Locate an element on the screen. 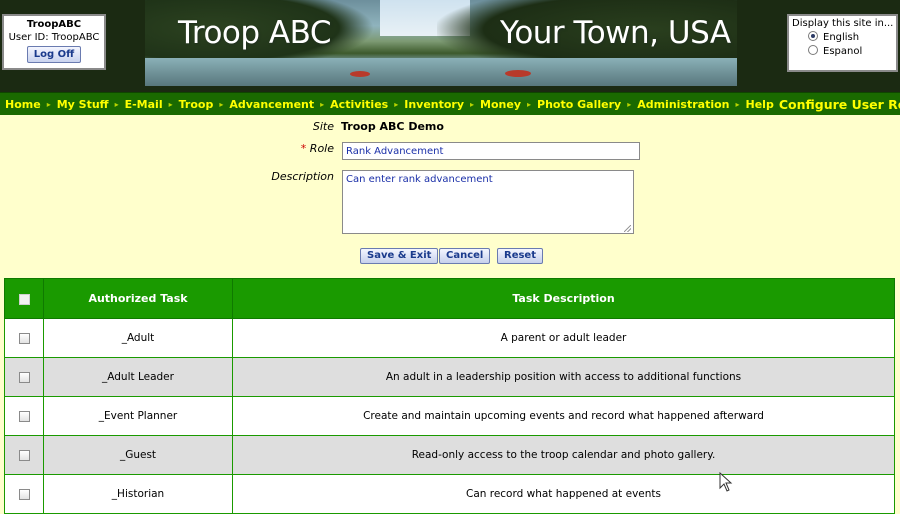 The width and height of the screenshot is (900, 514). column-header-description: Task Description is located at coordinates (563, 298).